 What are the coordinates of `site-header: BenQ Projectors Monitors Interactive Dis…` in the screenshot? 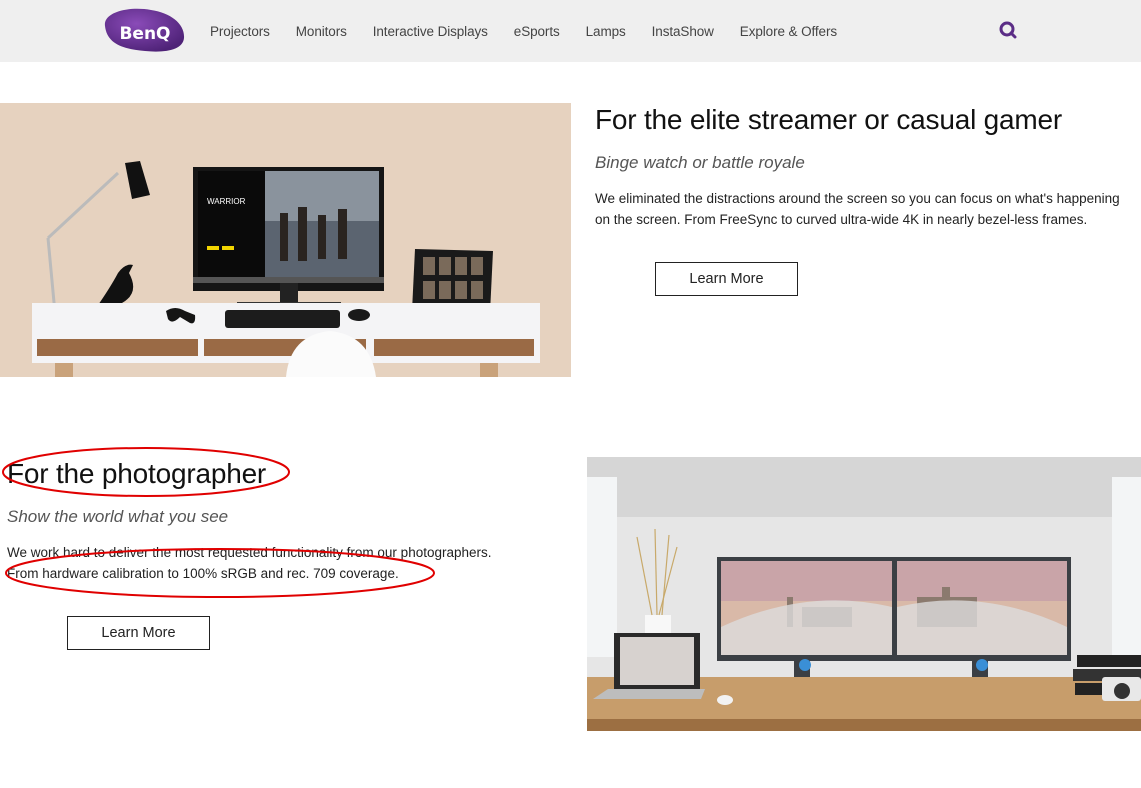 It's located at (570, 31).